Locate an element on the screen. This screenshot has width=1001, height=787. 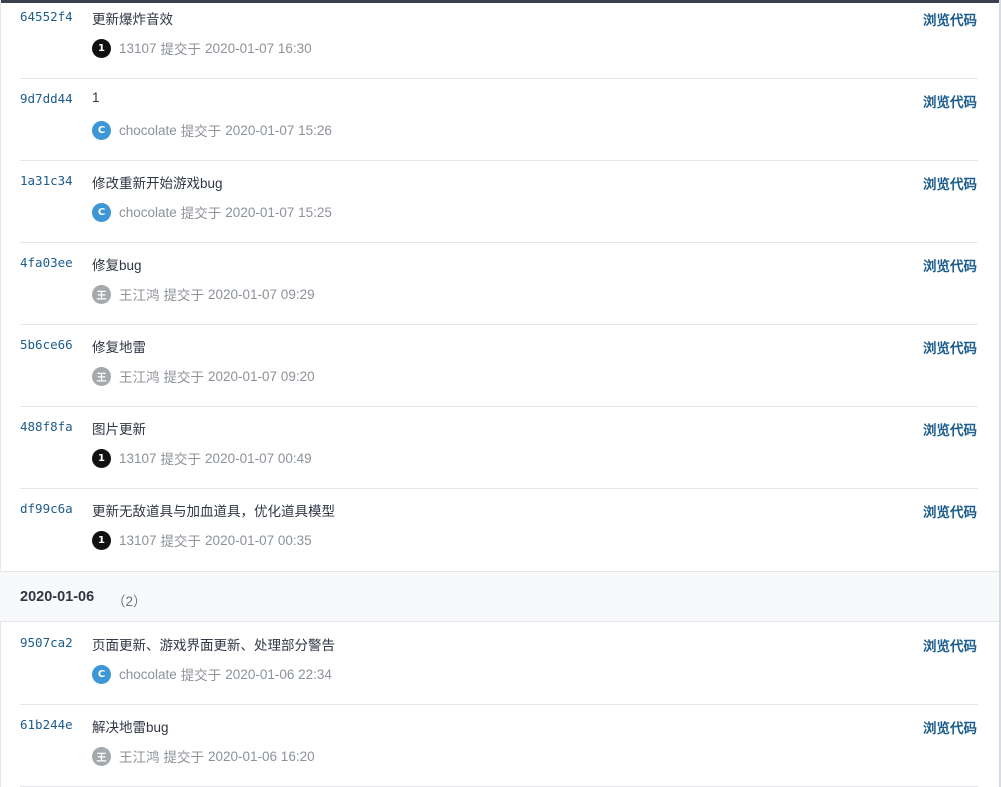
commit-message: 解决地雷bug is located at coordinates (130, 726).